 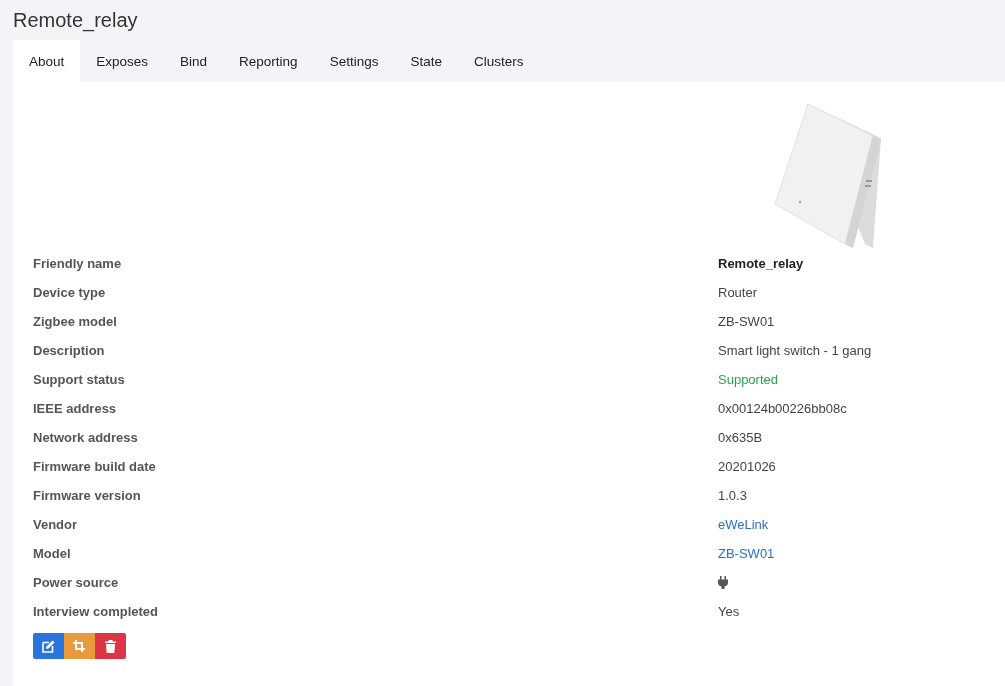 What do you see at coordinates (354, 61) in the screenshot?
I see `tab: Settings` at bounding box center [354, 61].